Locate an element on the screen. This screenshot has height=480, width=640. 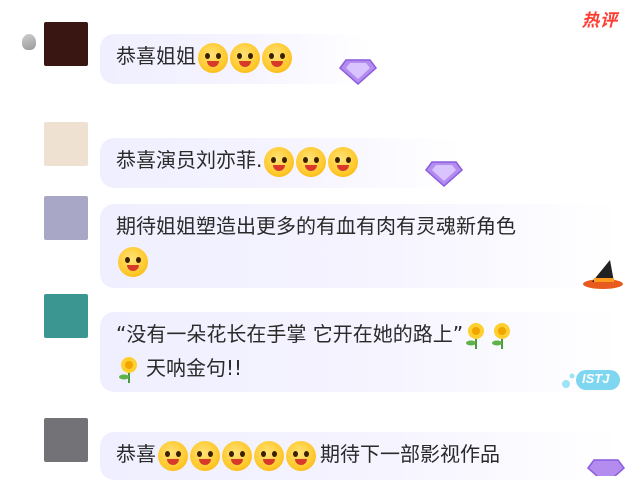
comment-text: 期待姐姐塑造出更多的有血有肉有灵魂新角色 is located at coordinates (316, 226).